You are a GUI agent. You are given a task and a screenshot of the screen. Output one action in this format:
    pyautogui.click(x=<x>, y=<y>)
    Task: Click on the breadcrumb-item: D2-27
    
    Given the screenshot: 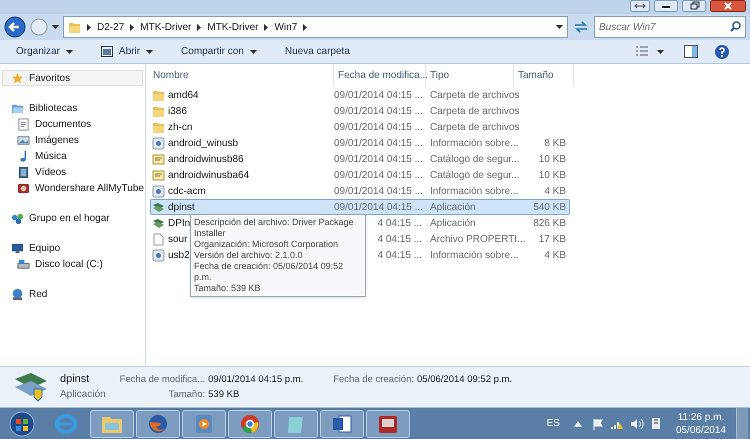 What is the action you would take?
    pyautogui.click(x=110, y=27)
    